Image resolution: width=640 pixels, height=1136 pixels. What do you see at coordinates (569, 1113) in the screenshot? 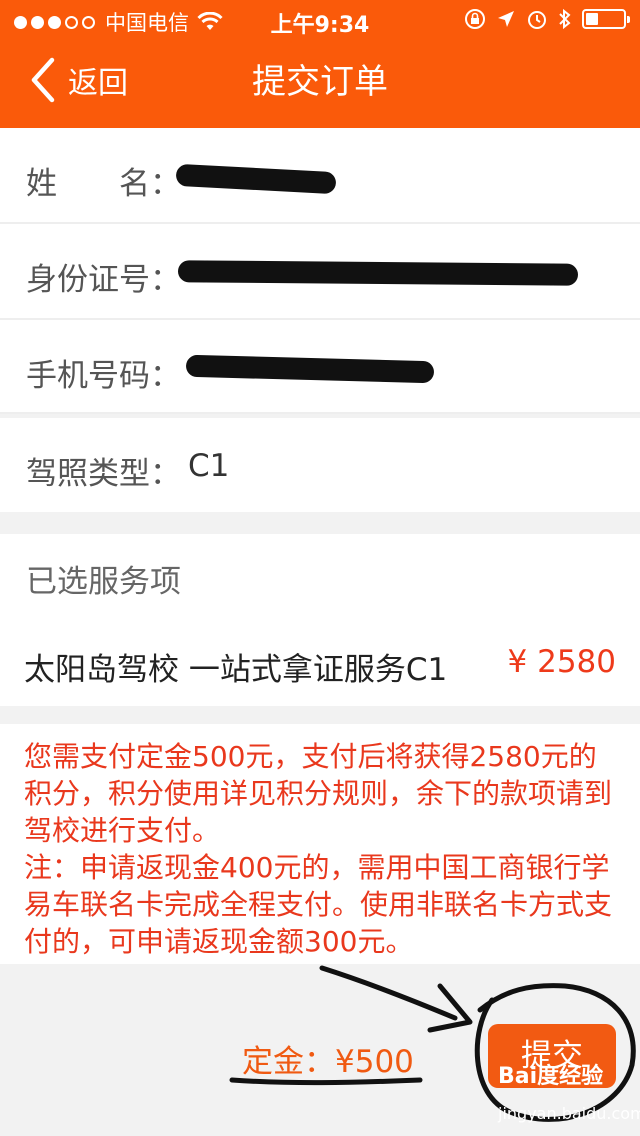
I see `baidu-watermark-url: jingyan.baidu.com` at bounding box center [569, 1113].